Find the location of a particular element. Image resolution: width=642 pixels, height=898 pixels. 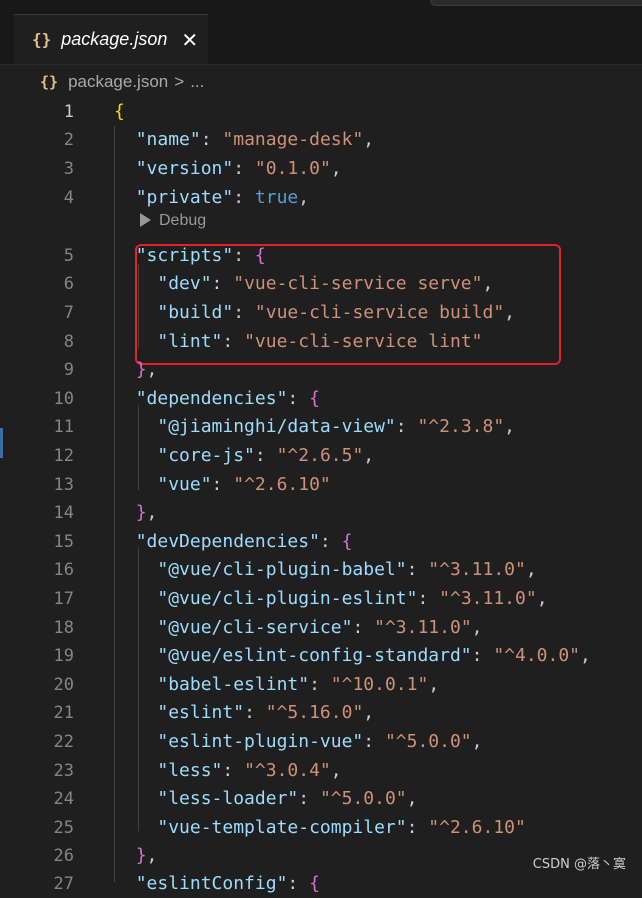

code-line: 21 "eslint": "^5.16.0", is located at coordinates (321, 713).